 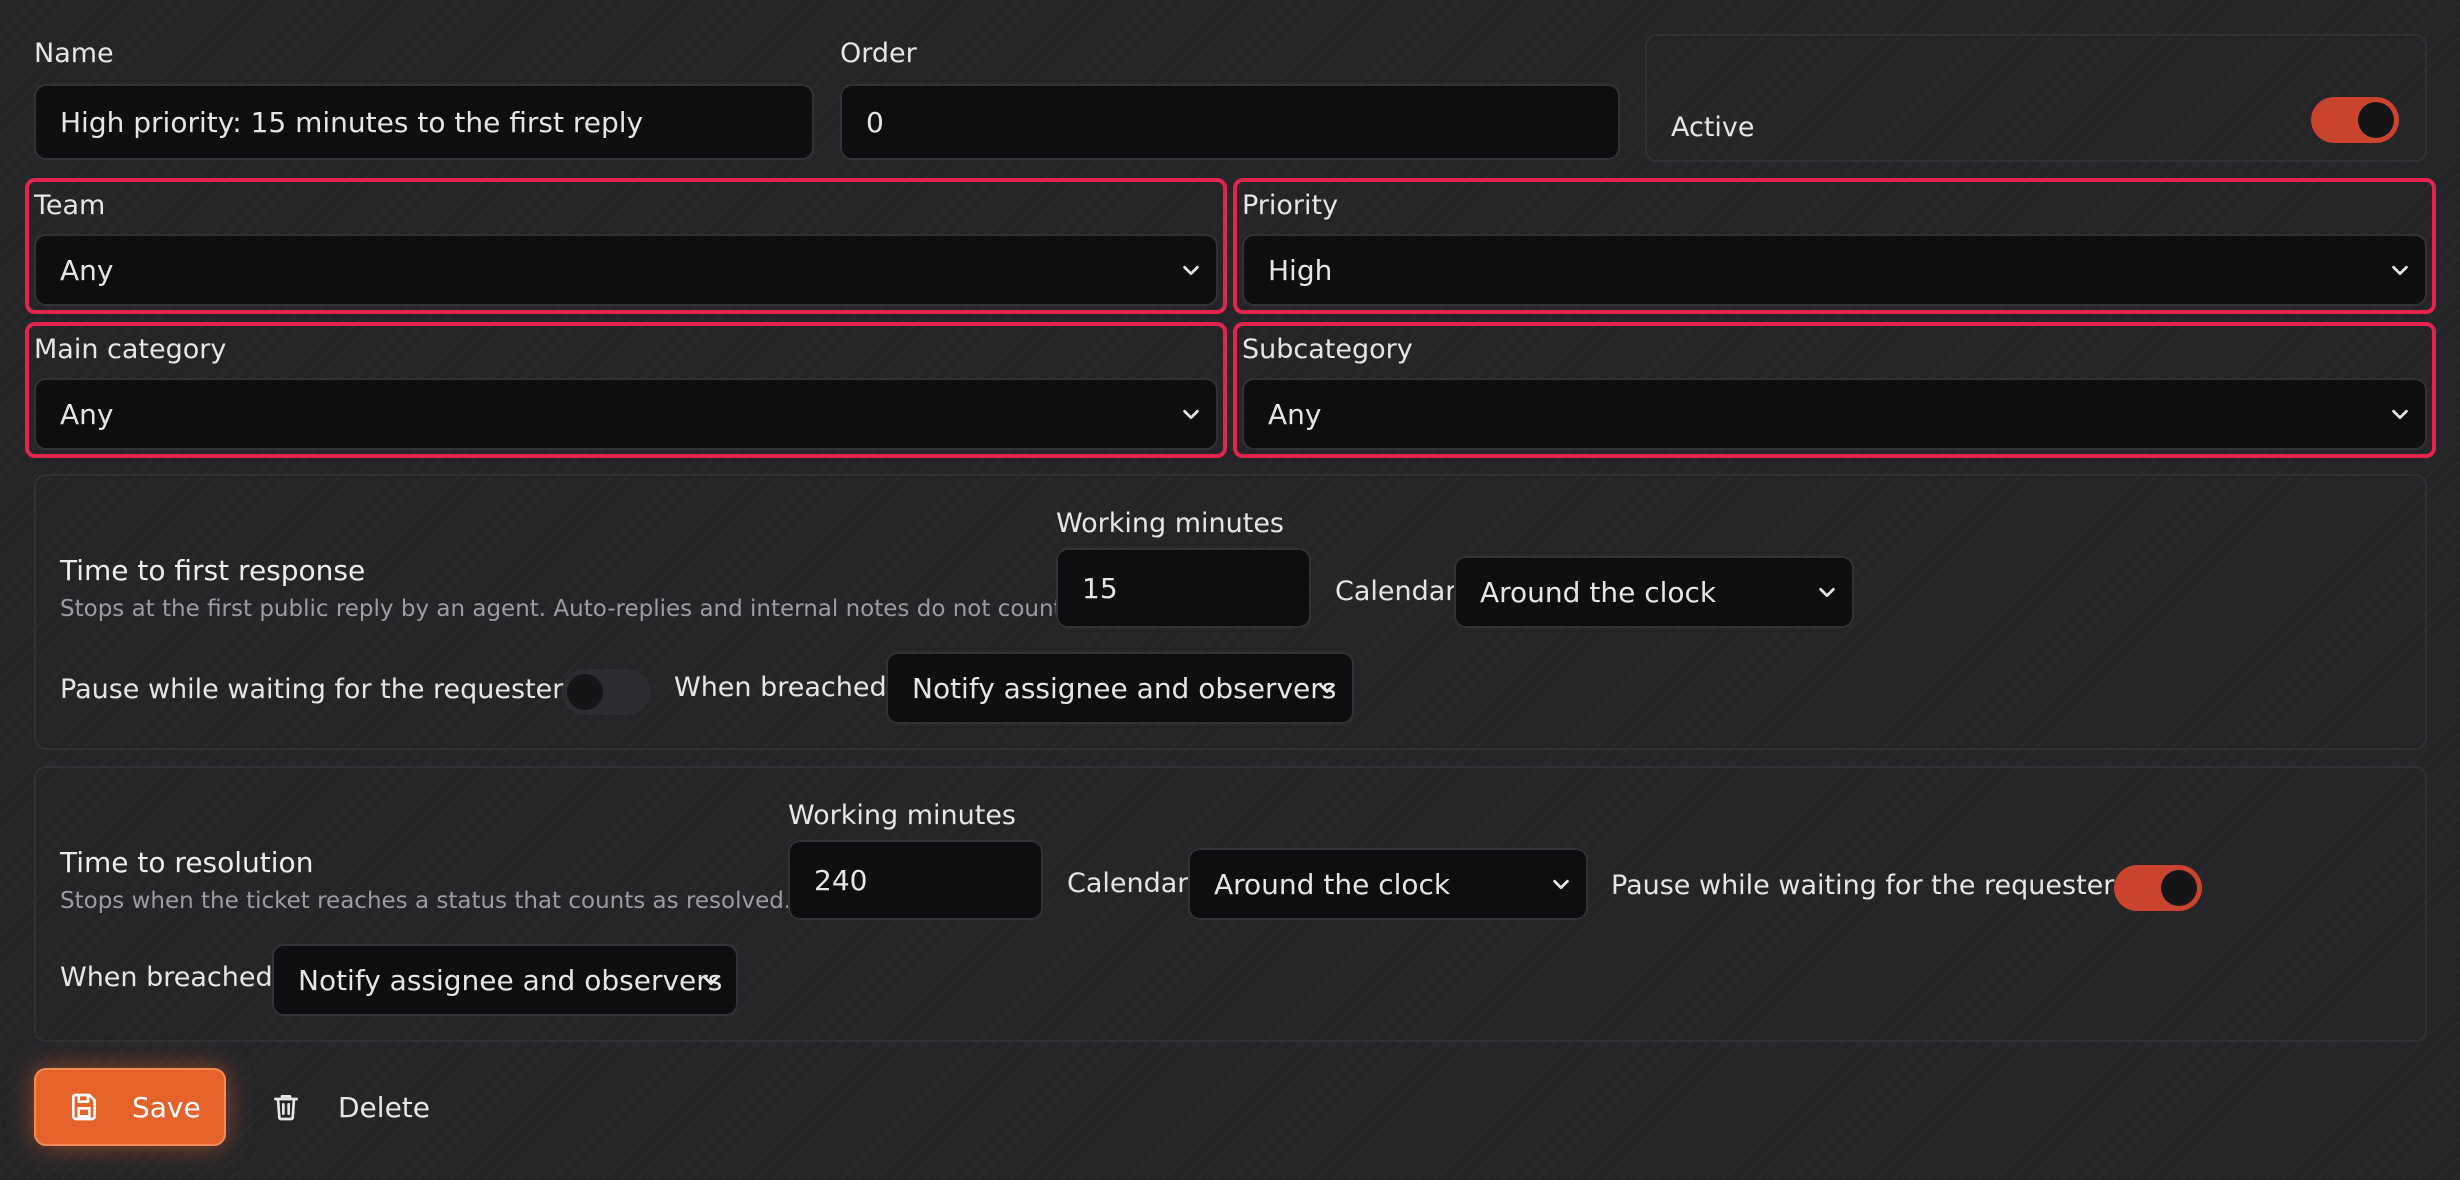 What do you see at coordinates (902, 815) in the screenshot?
I see `resolution-minutes-label: Working minutes` at bounding box center [902, 815].